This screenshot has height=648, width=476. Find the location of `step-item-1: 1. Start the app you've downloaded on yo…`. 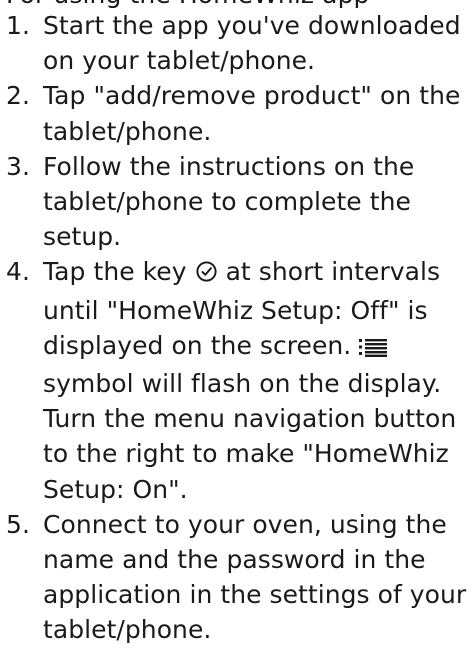

step-item-1: 1. Start the app you've downloaded on yo… is located at coordinates (238, 43).